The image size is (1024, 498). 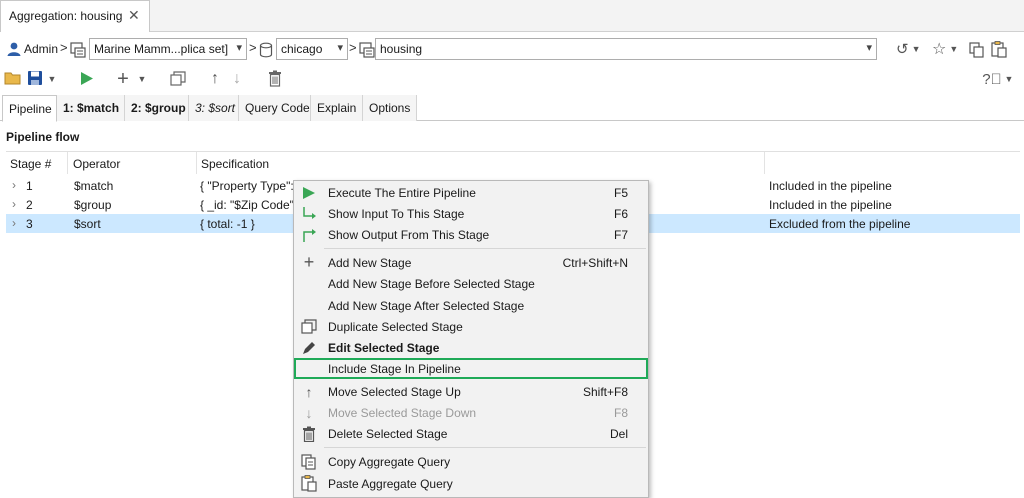 I want to click on database-value: chicago, so click(x=302, y=49).